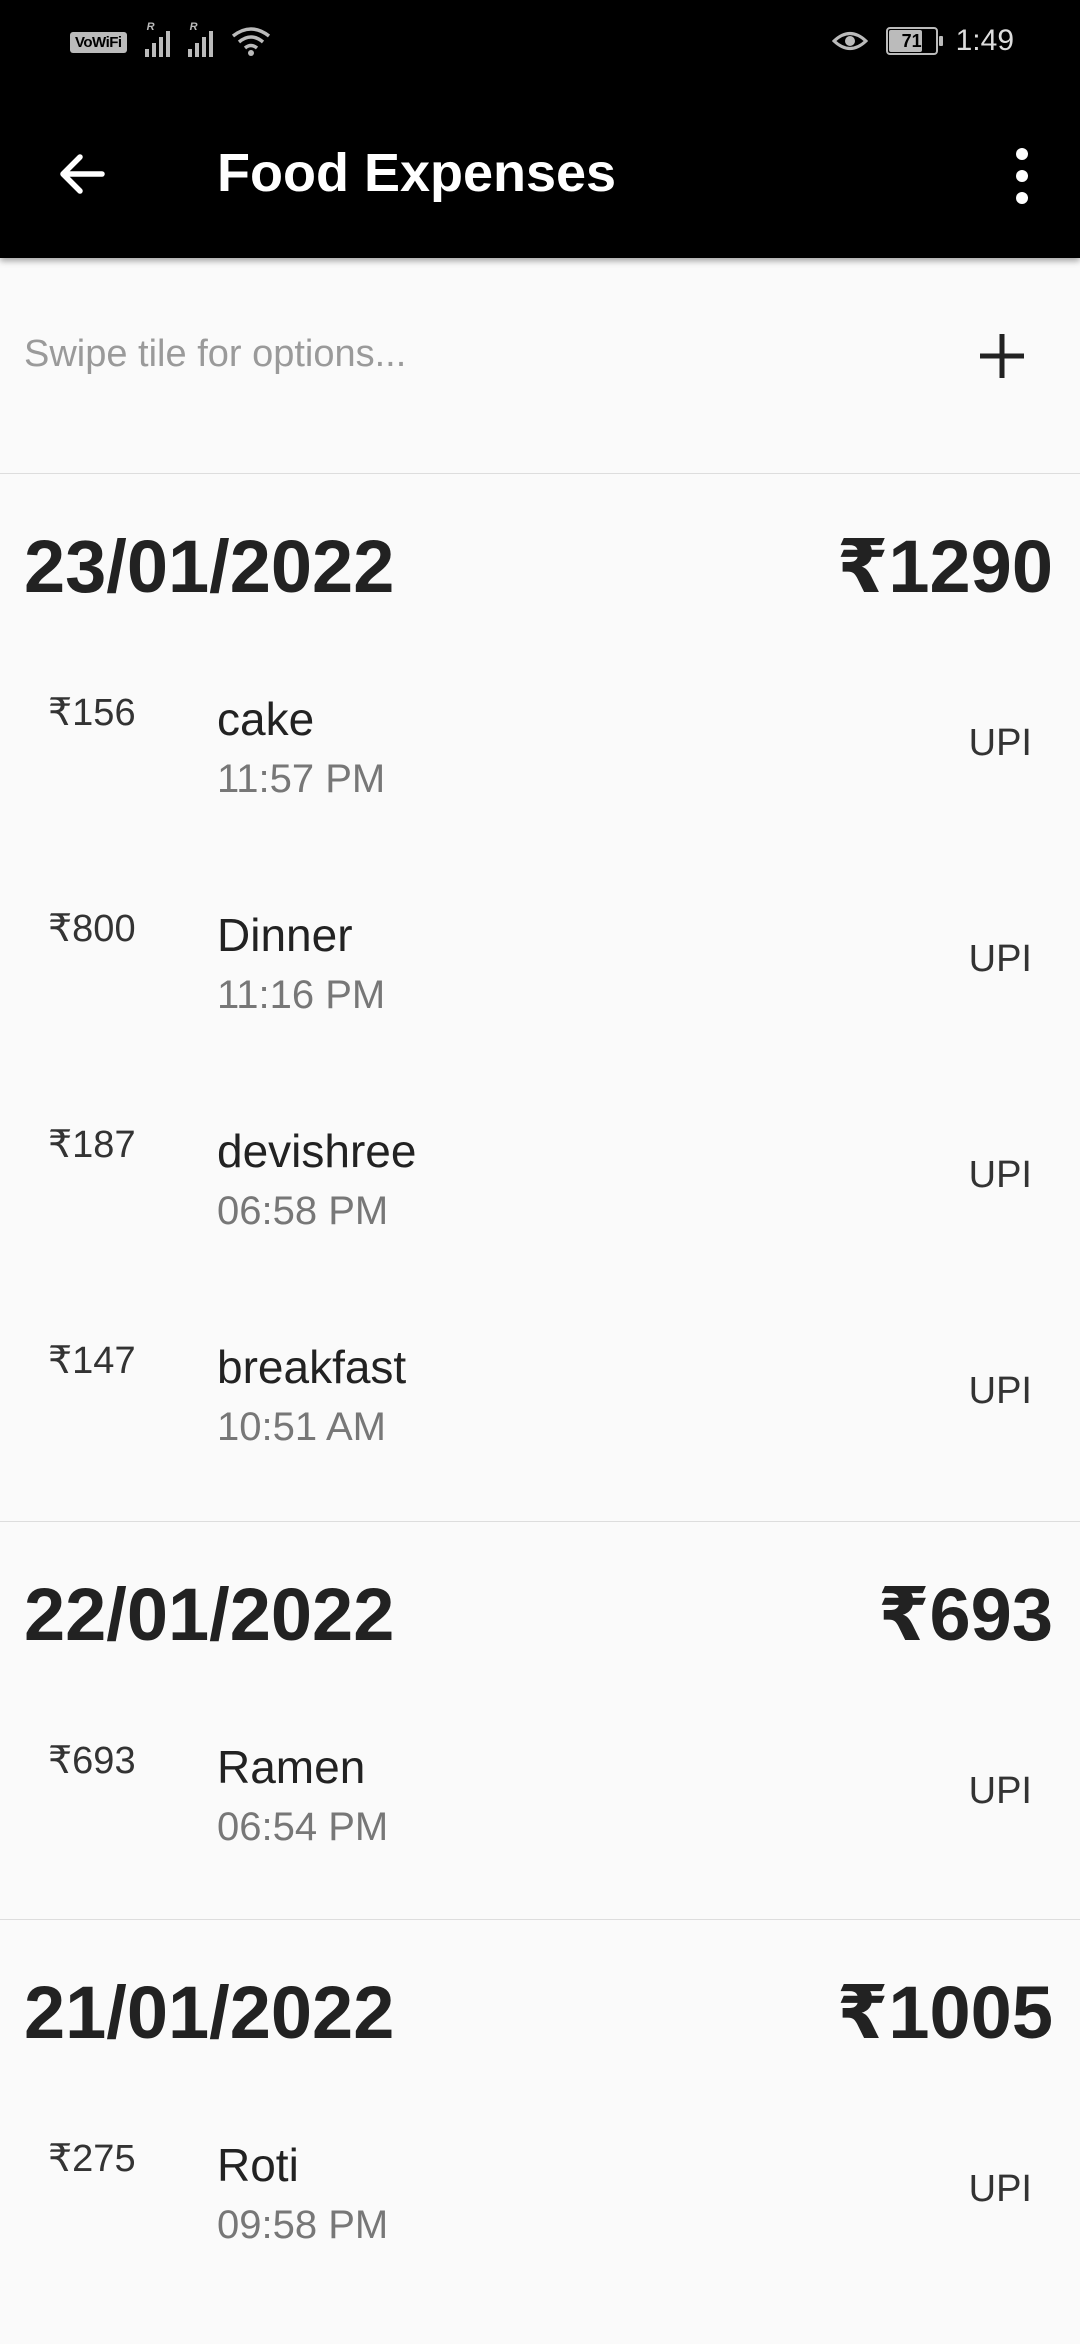  I want to click on expense-item: ₹156 cake 11:57 PM UPI, so click(540, 790).